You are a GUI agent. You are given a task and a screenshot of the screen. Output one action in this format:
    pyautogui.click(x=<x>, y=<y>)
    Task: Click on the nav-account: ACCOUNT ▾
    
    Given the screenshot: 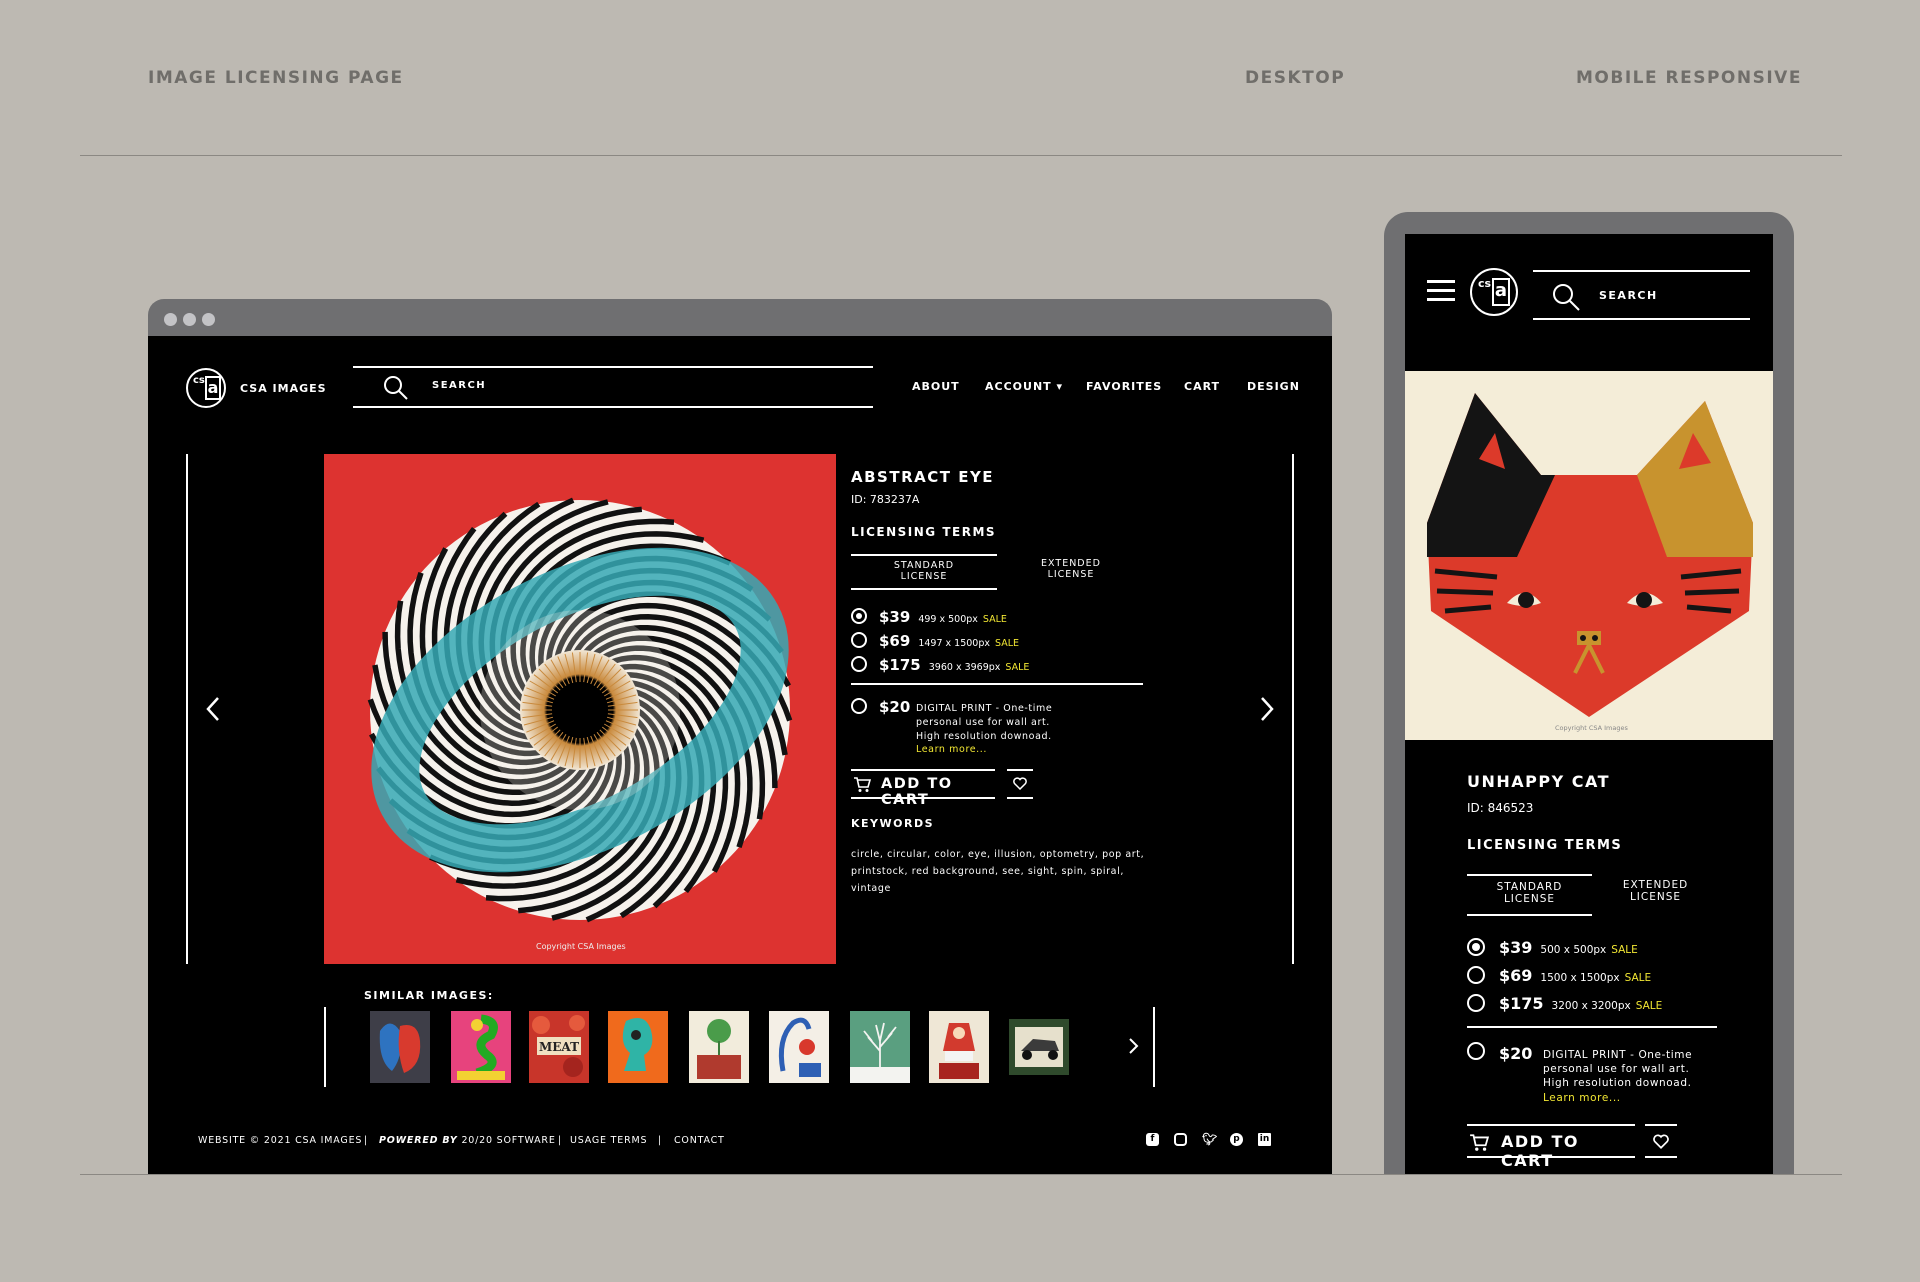 What is the action you would take?
    pyautogui.click(x=1024, y=386)
    